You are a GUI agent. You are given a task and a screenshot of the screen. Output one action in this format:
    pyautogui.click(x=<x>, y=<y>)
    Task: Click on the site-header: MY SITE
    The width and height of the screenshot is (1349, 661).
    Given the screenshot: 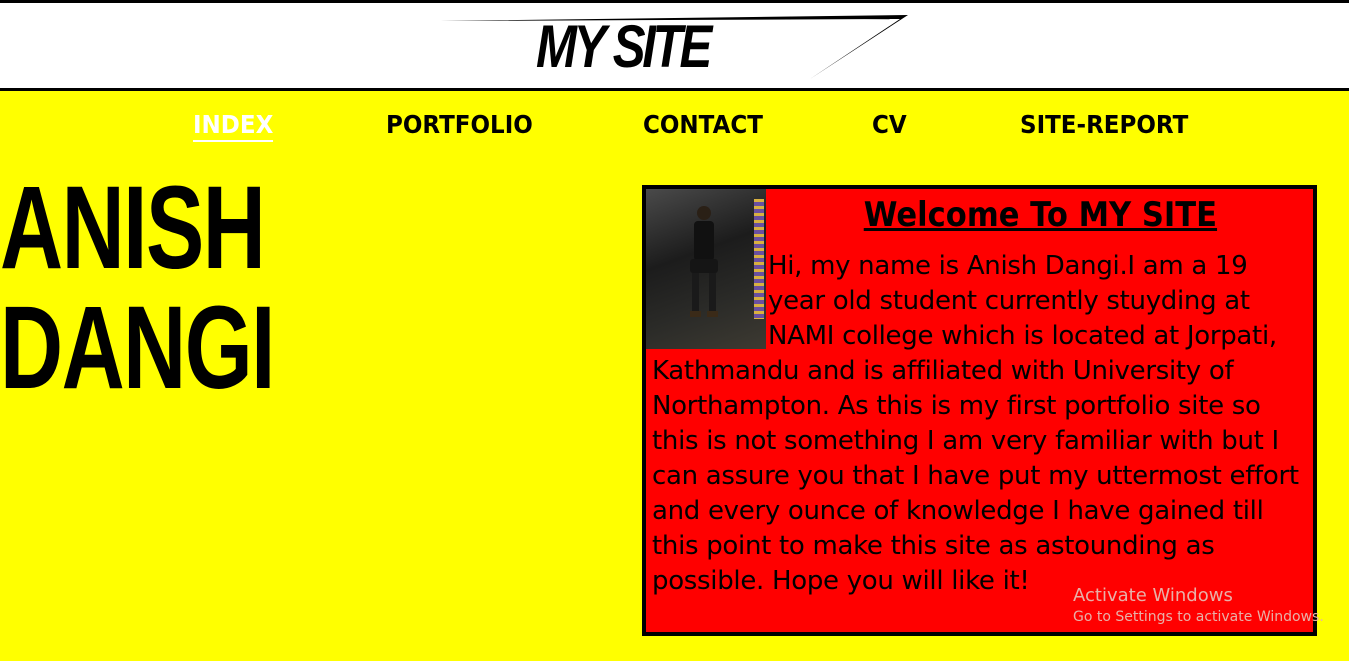 What is the action you would take?
    pyautogui.click(x=674, y=45)
    